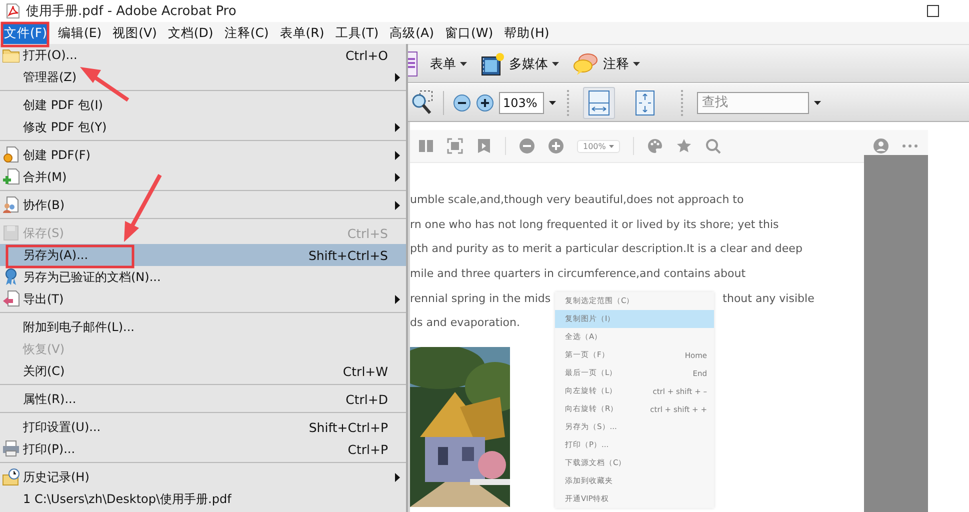  I want to click on fit-width-icon, so click(599, 103).